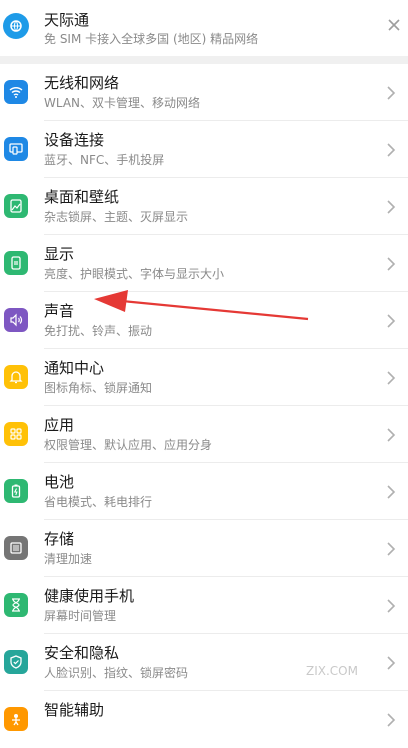 The height and width of the screenshot is (748, 408). What do you see at coordinates (204, 605) in the screenshot?
I see `settings-item: 健康使用手机屏幕时间管理` at bounding box center [204, 605].